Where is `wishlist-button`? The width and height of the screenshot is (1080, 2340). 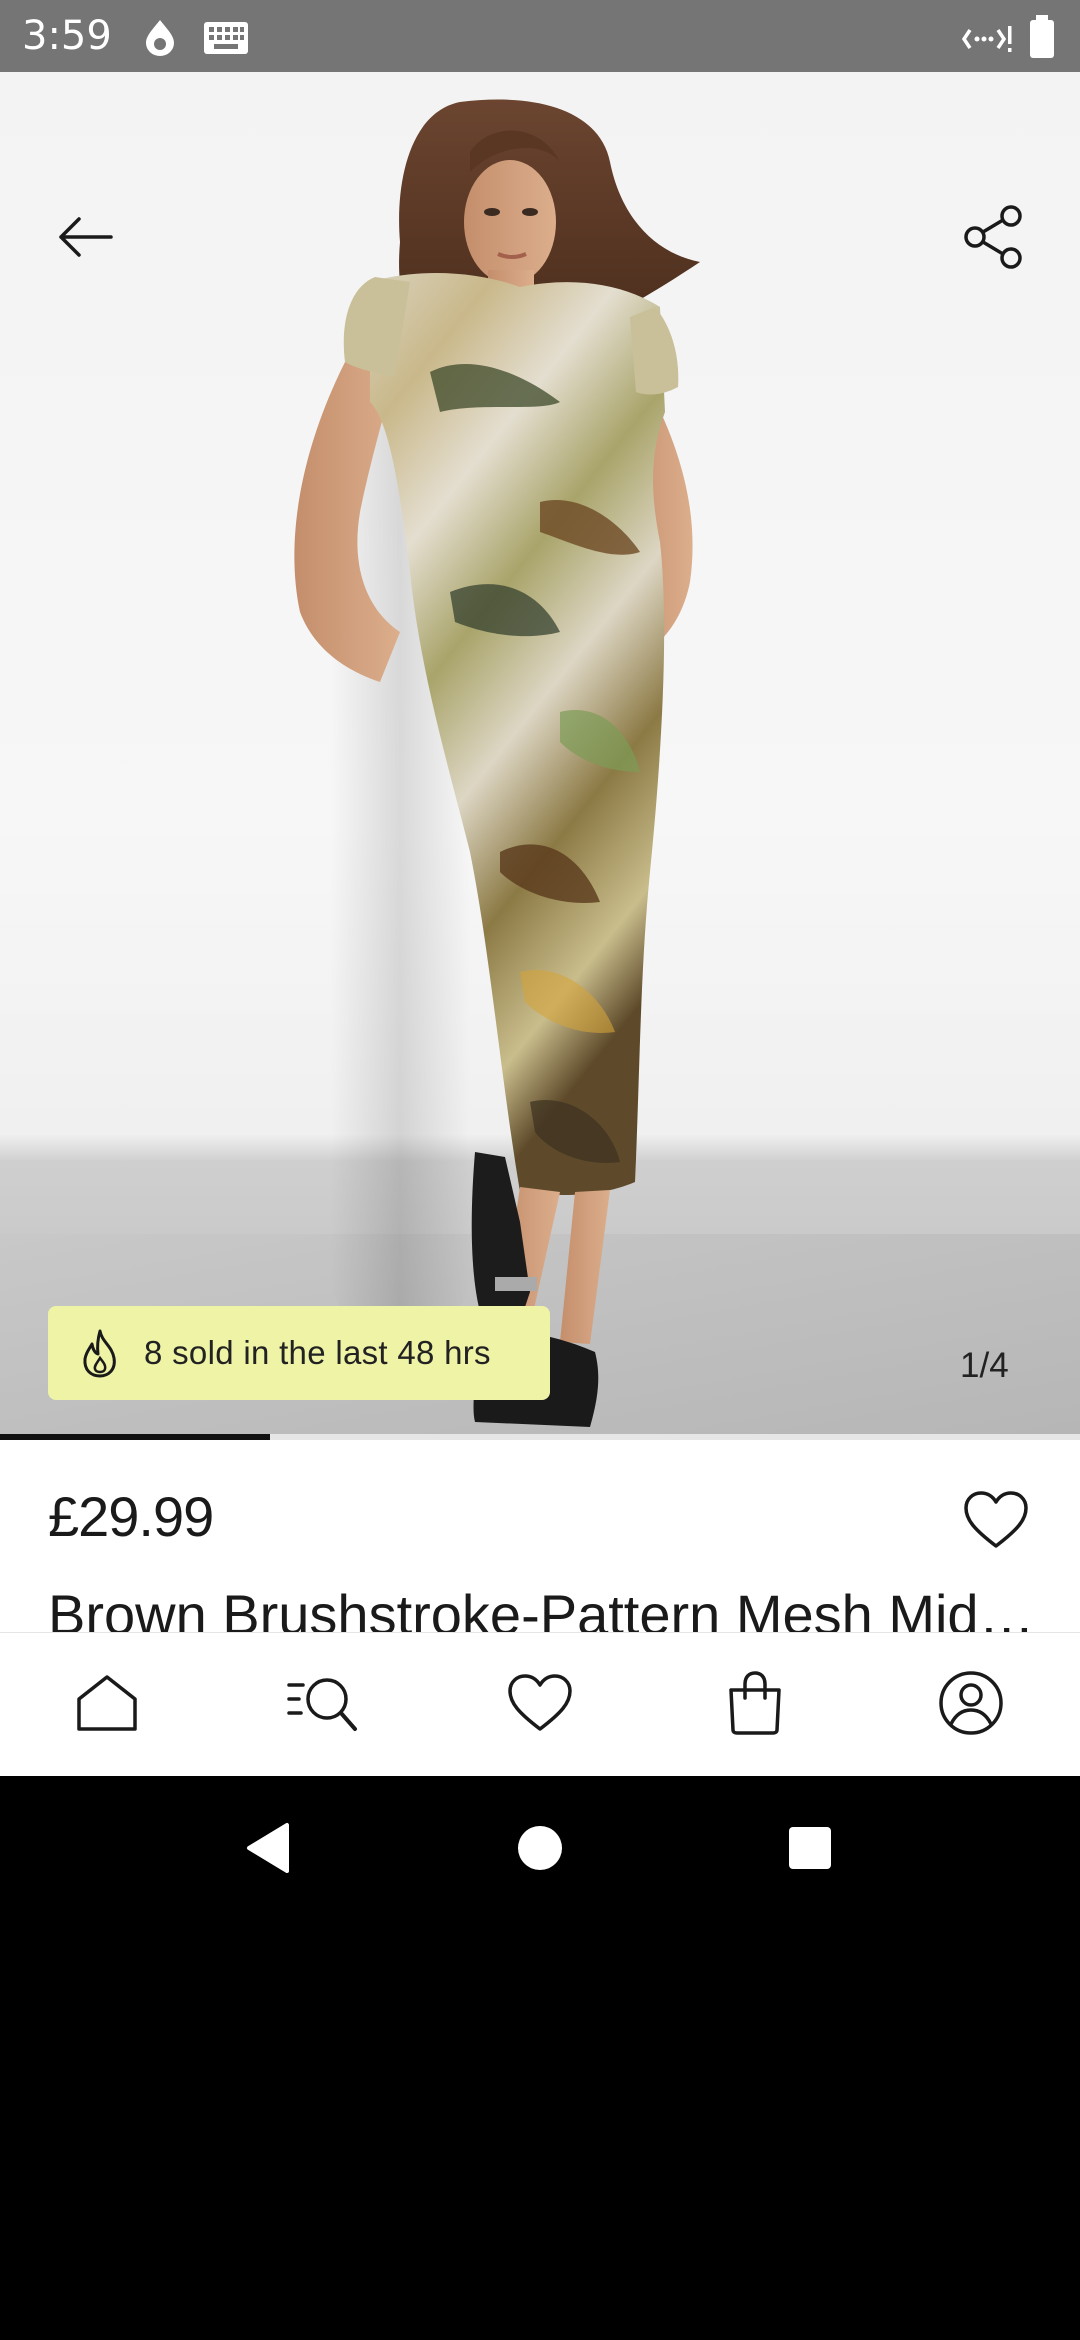
wishlist-button is located at coordinates (996, 1520).